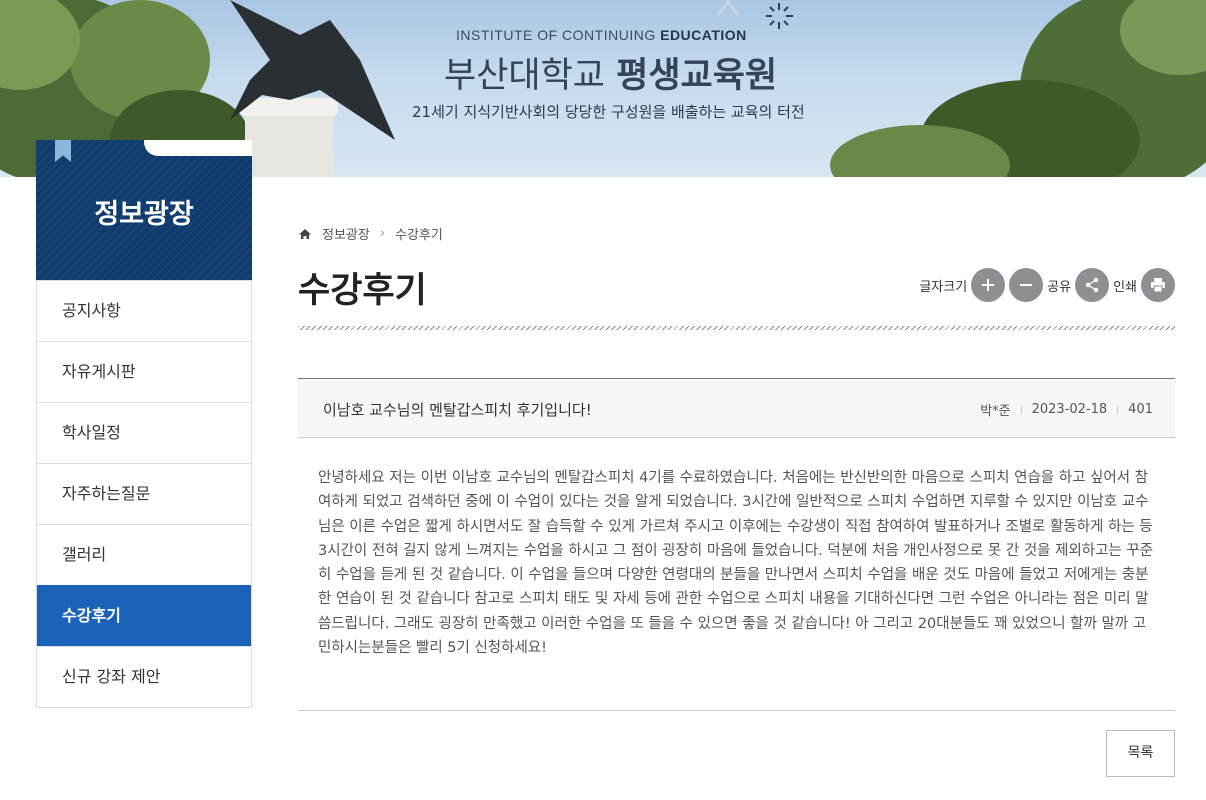  What do you see at coordinates (144, 554) in the screenshot?
I see `sidebar-item-gallery: 갤러리` at bounding box center [144, 554].